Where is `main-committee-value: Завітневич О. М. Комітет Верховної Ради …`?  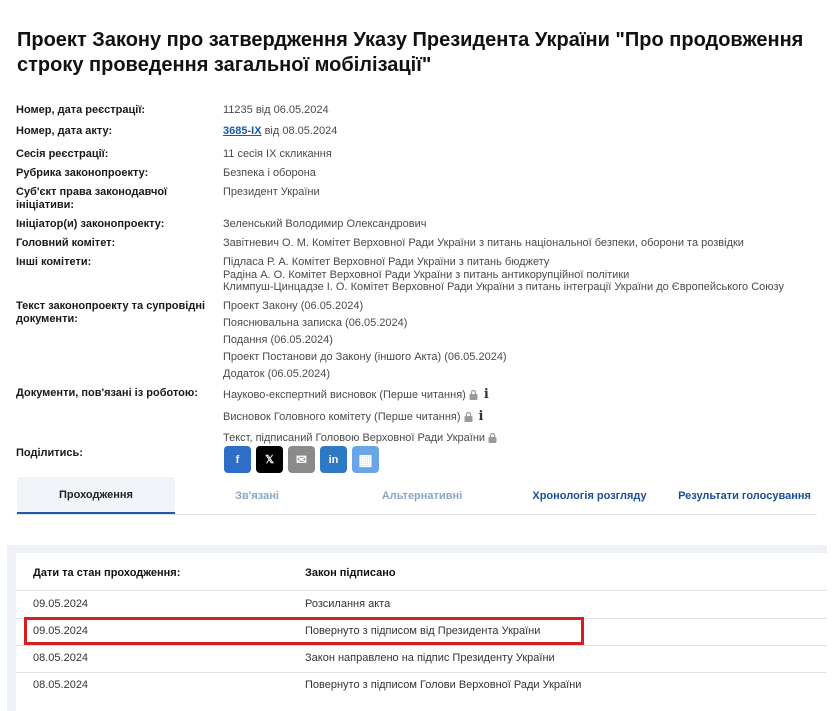 main-committee-value: Завітневич О. М. Комітет Верховної Ради … is located at coordinates (483, 243).